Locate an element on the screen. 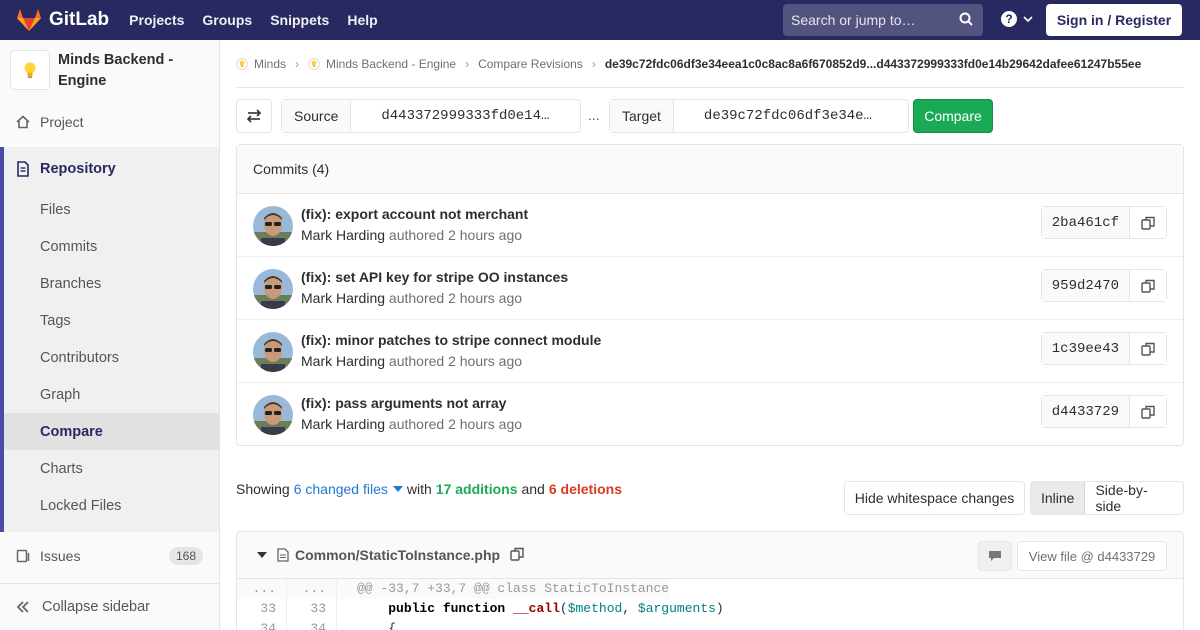  commit-sha: 2ba461cf is located at coordinates (1085, 222).